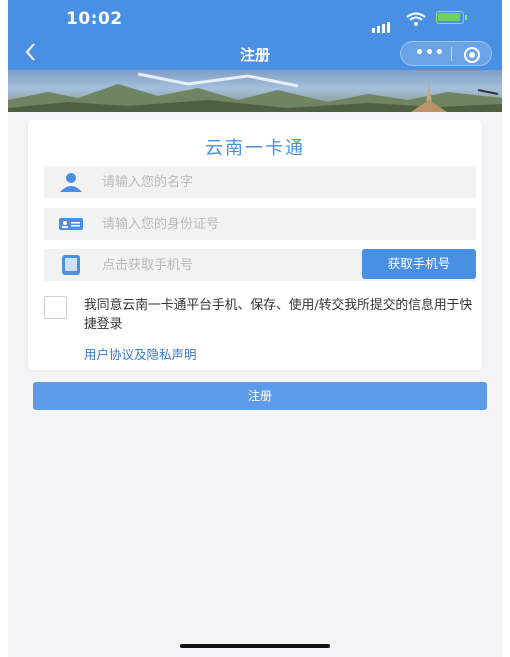 This screenshot has width=510, height=657. Describe the element at coordinates (255, 91) in the screenshot. I see `banner-image` at that location.